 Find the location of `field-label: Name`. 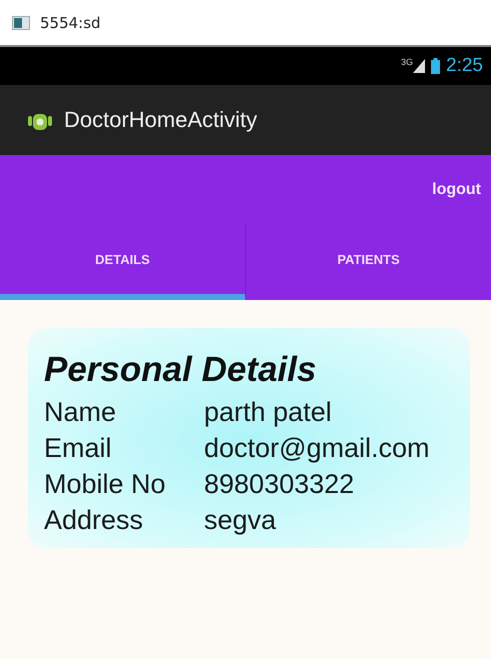

field-label: Name is located at coordinates (81, 412).